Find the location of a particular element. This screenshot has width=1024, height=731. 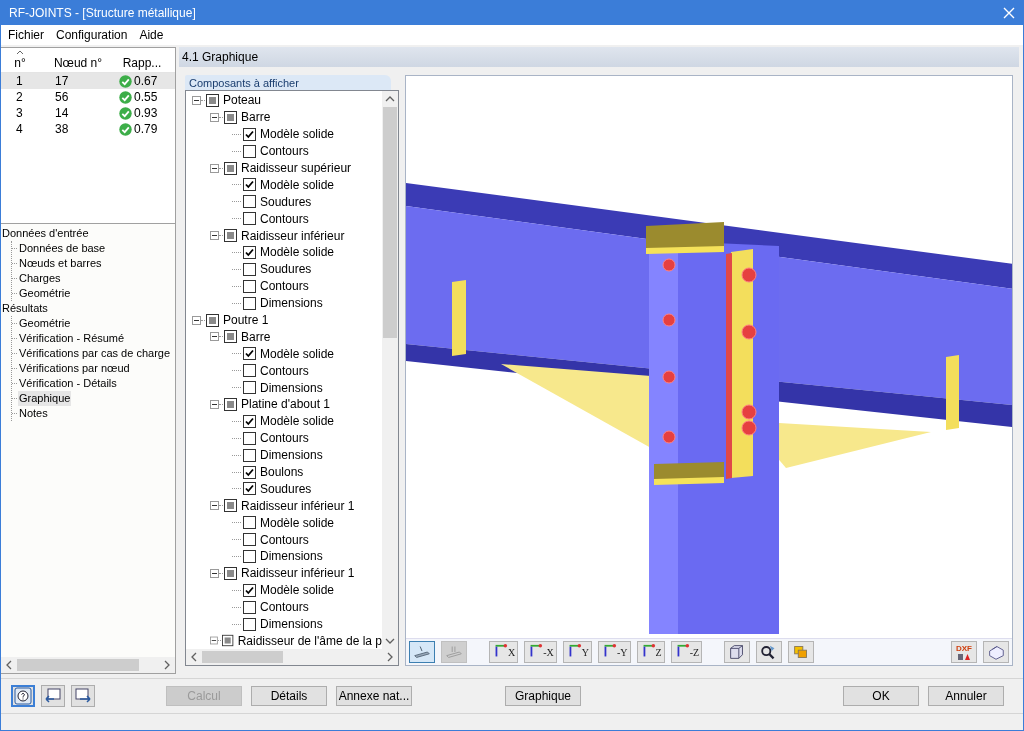

close-icon is located at coordinates (1009, 12).